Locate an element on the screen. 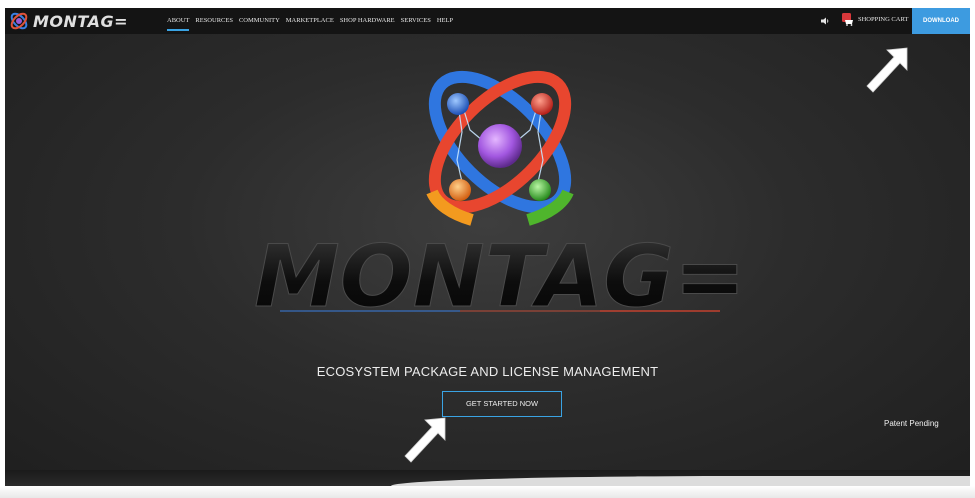 The height and width of the screenshot is (498, 975). cart-label: SHOPPING CART is located at coordinates (883, 19).